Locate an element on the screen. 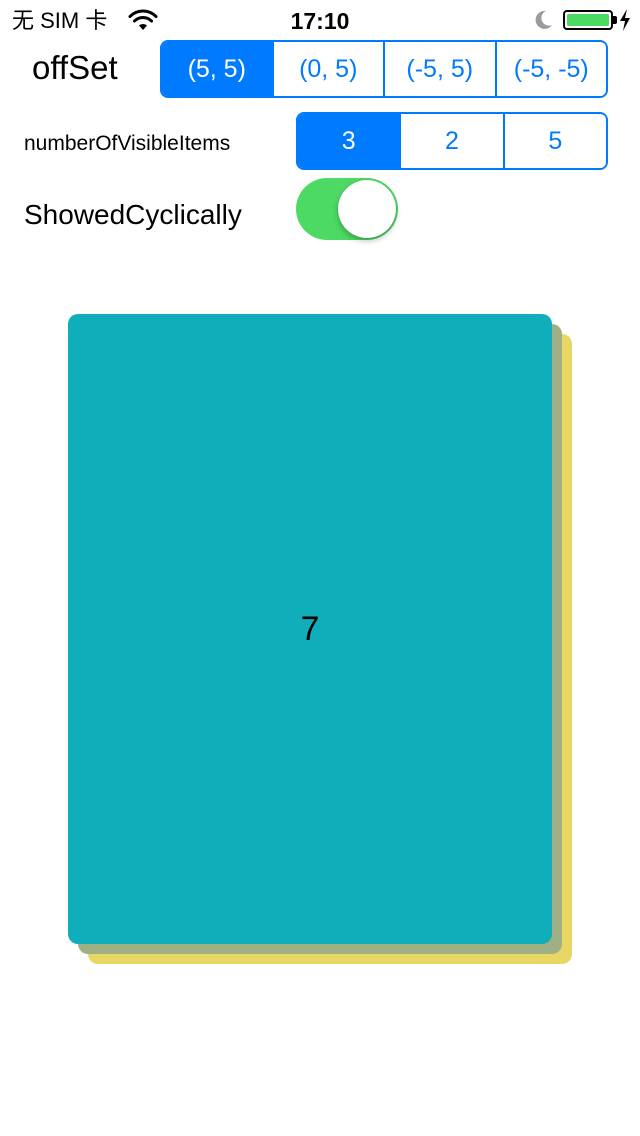  offset-label: offSet is located at coordinates (75, 67).